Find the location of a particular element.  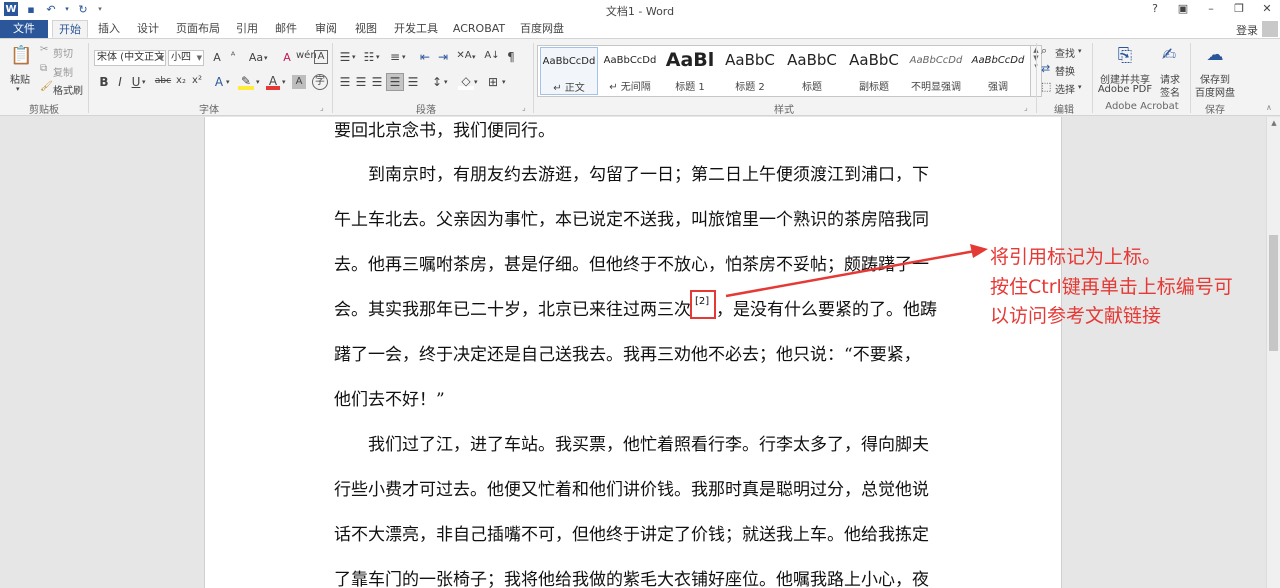

annotation-text-line2: 按住Ctrl键再单击上标编号可 is located at coordinates (1111, 287).